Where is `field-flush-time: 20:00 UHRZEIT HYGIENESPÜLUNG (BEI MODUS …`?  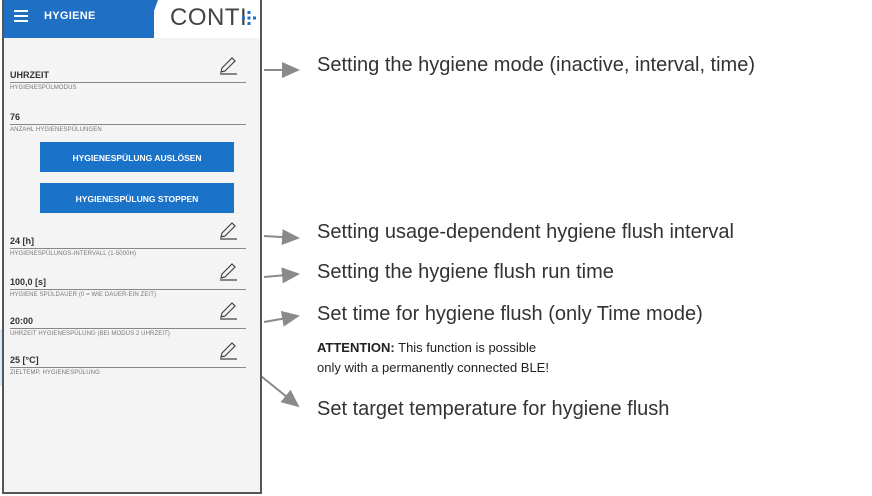
field-flush-time: 20:00 UHRZEIT HYGIENESPÜLUNG (BEI MODUS … is located at coordinates (128, 326).